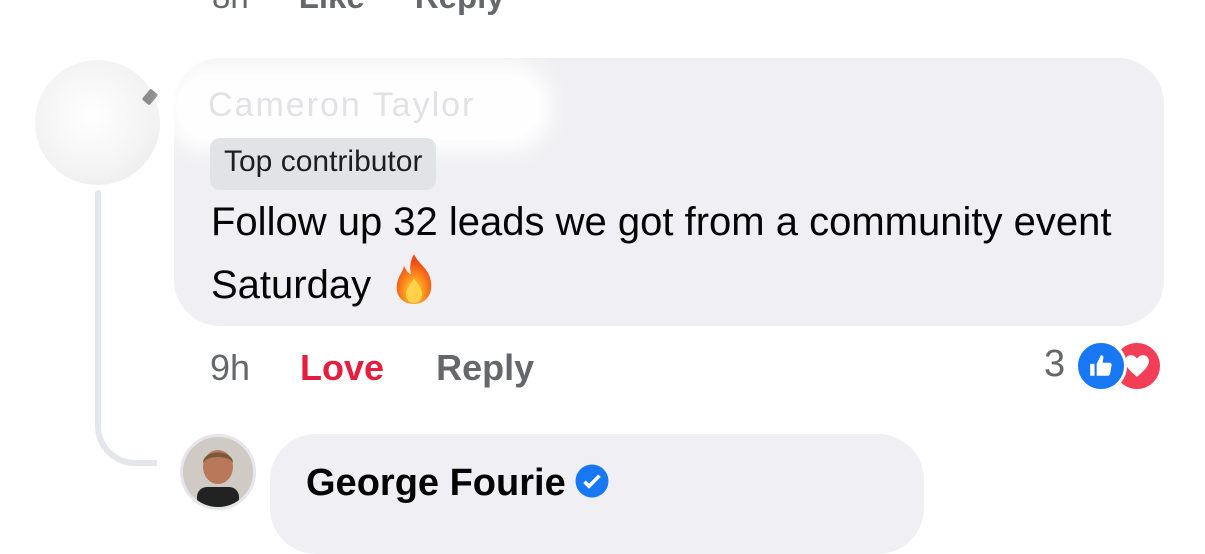  Describe the element at coordinates (230, 368) in the screenshot. I see `comment-time: 9h` at that location.